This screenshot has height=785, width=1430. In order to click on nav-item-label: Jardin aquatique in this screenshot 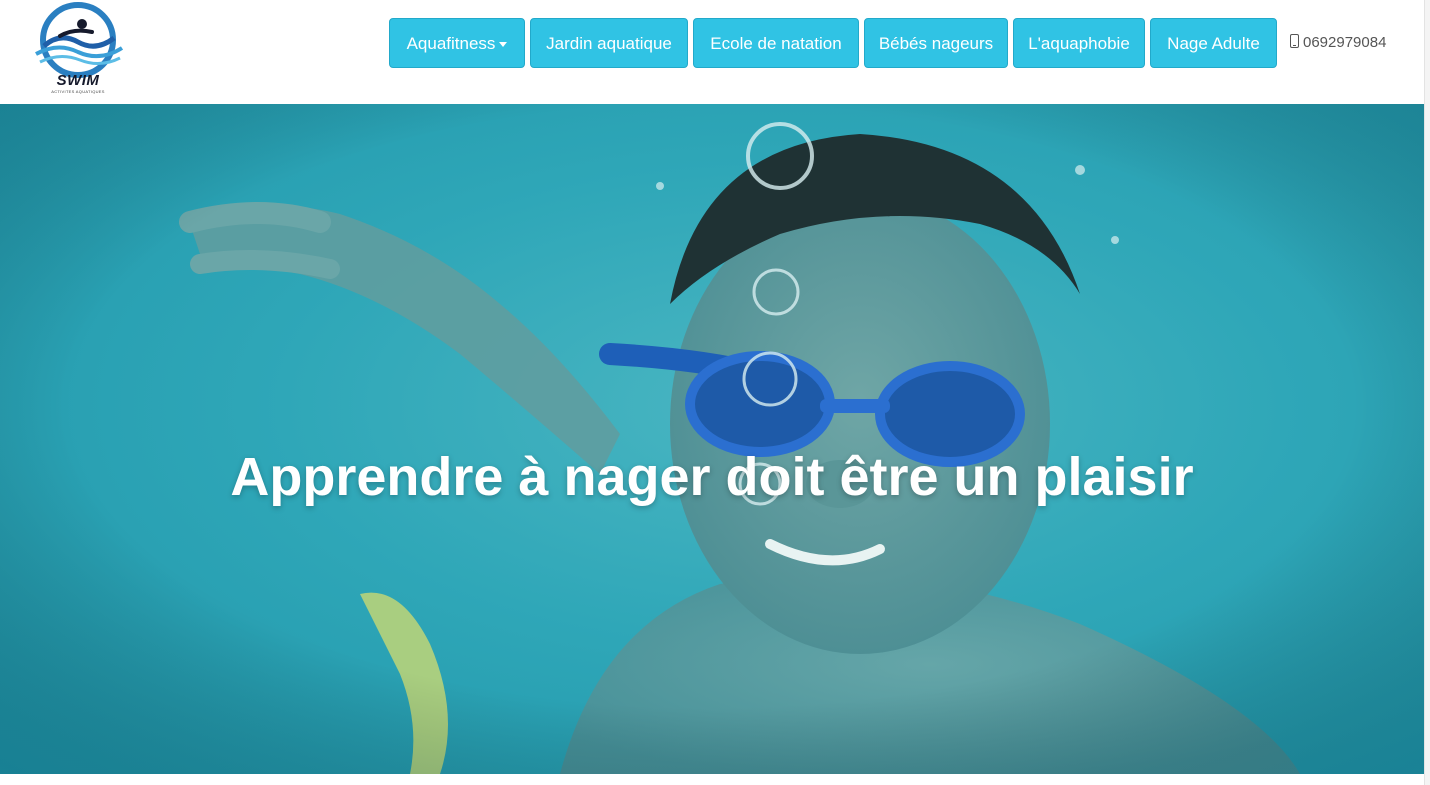, I will do `click(609, 43)`.